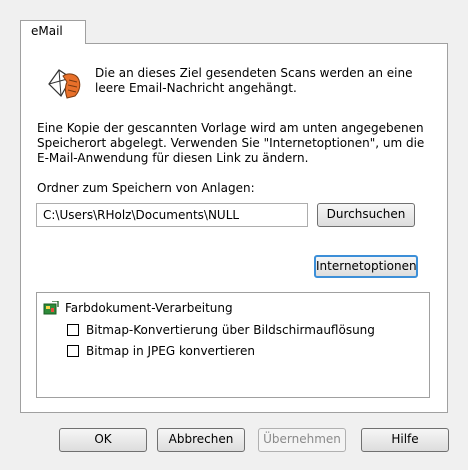 The image size is (468, 470). I want to click on color-document-icon, so click(51, 307).